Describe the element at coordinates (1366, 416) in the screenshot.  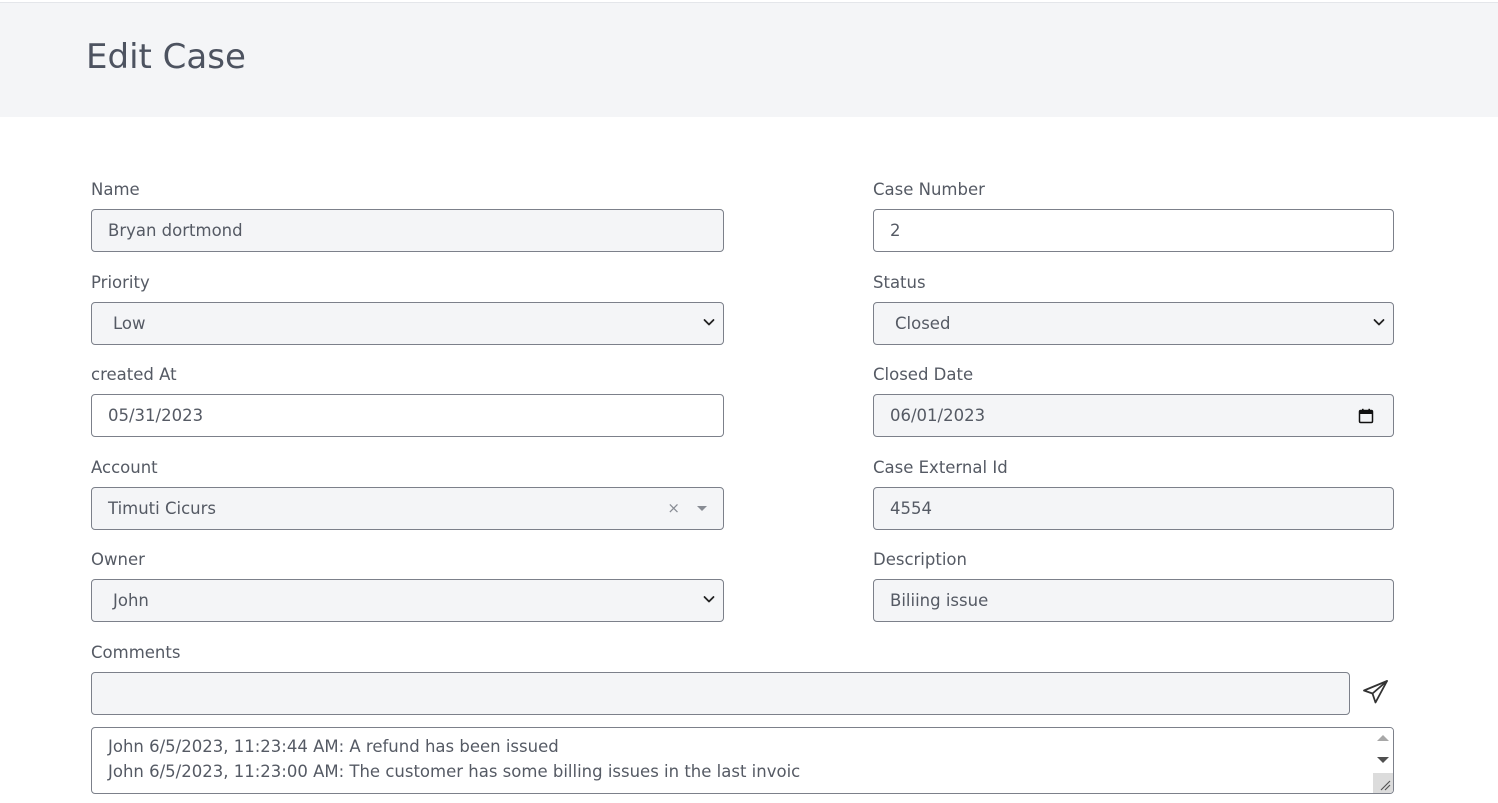
I see `calendar-icon` at that location.